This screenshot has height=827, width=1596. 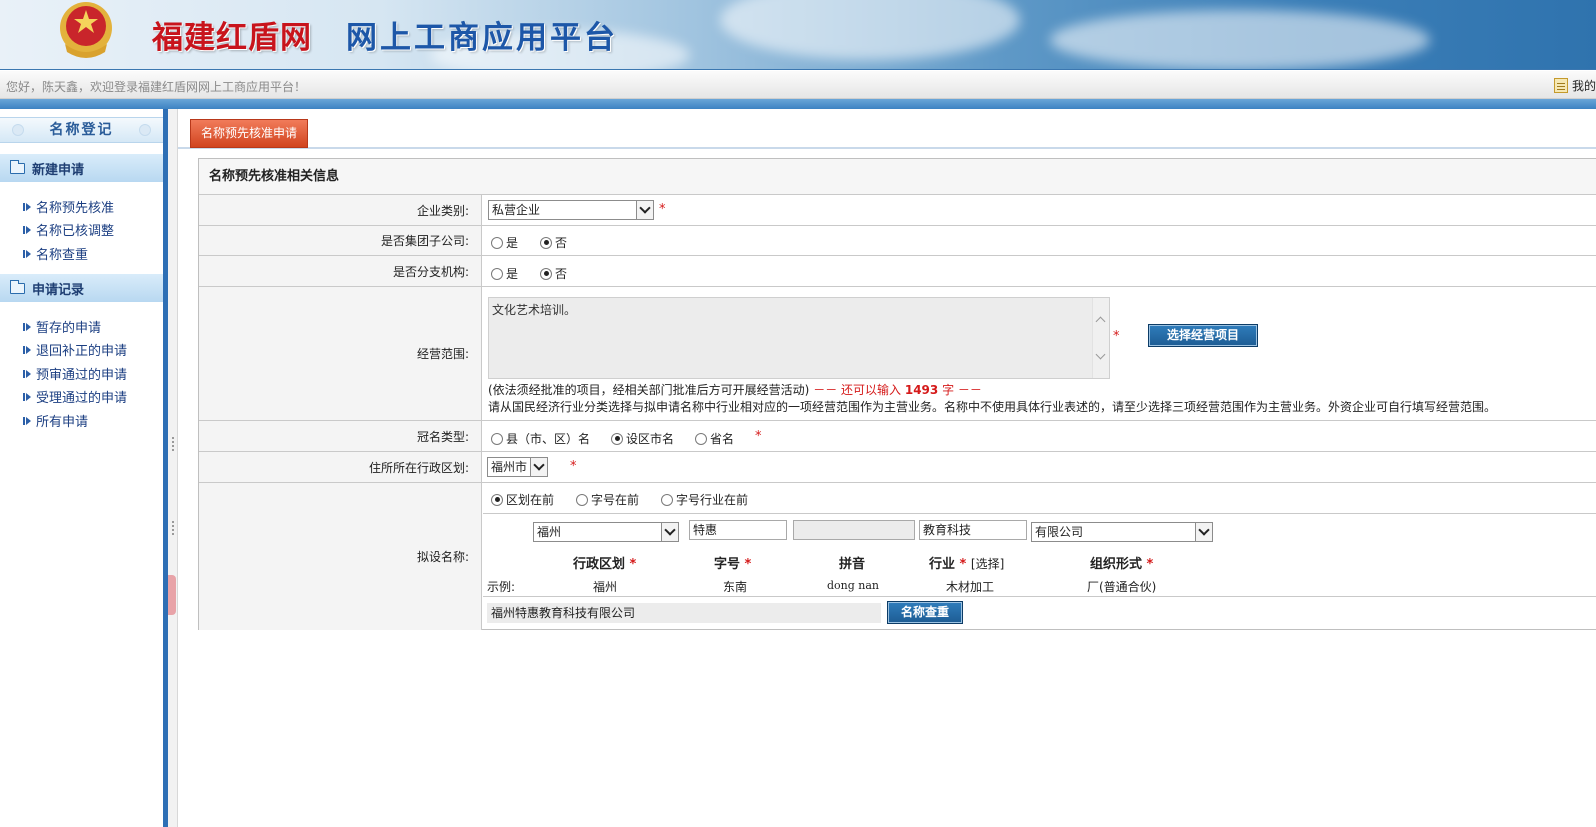 I want to click on industry-input: 教育科技, so click(x=973, y=530).